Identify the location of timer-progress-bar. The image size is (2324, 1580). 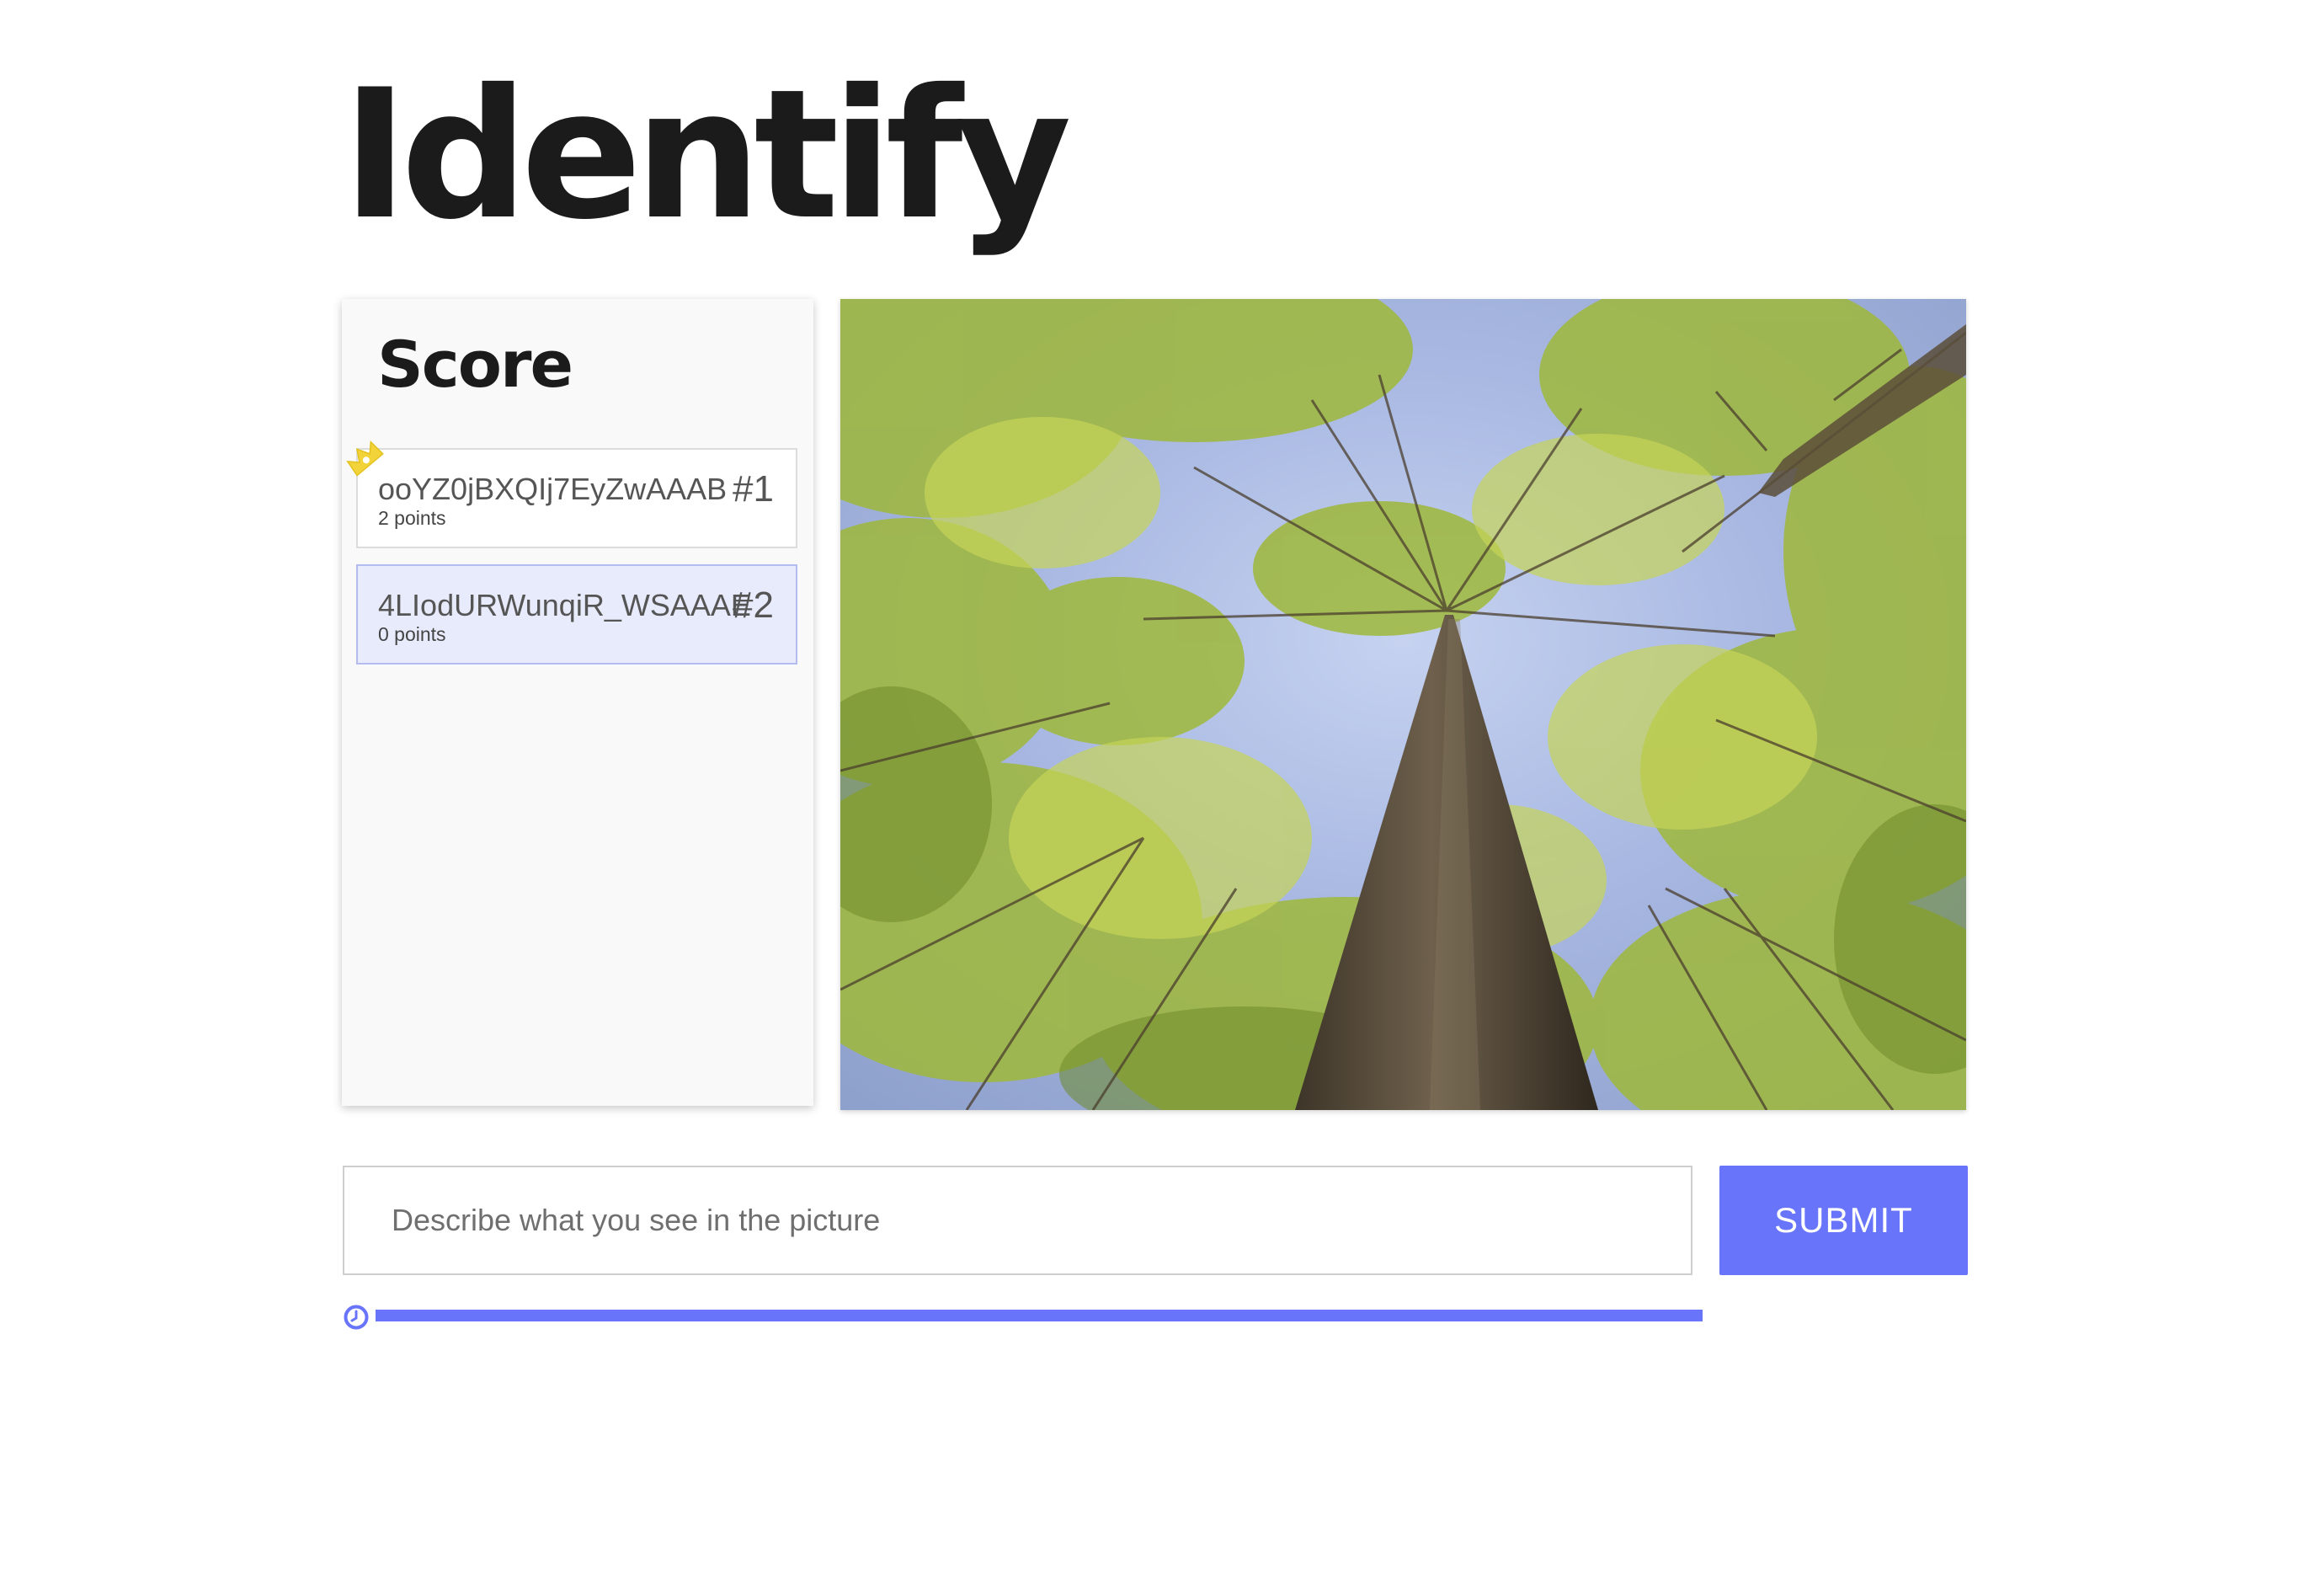
(1039, 1316).